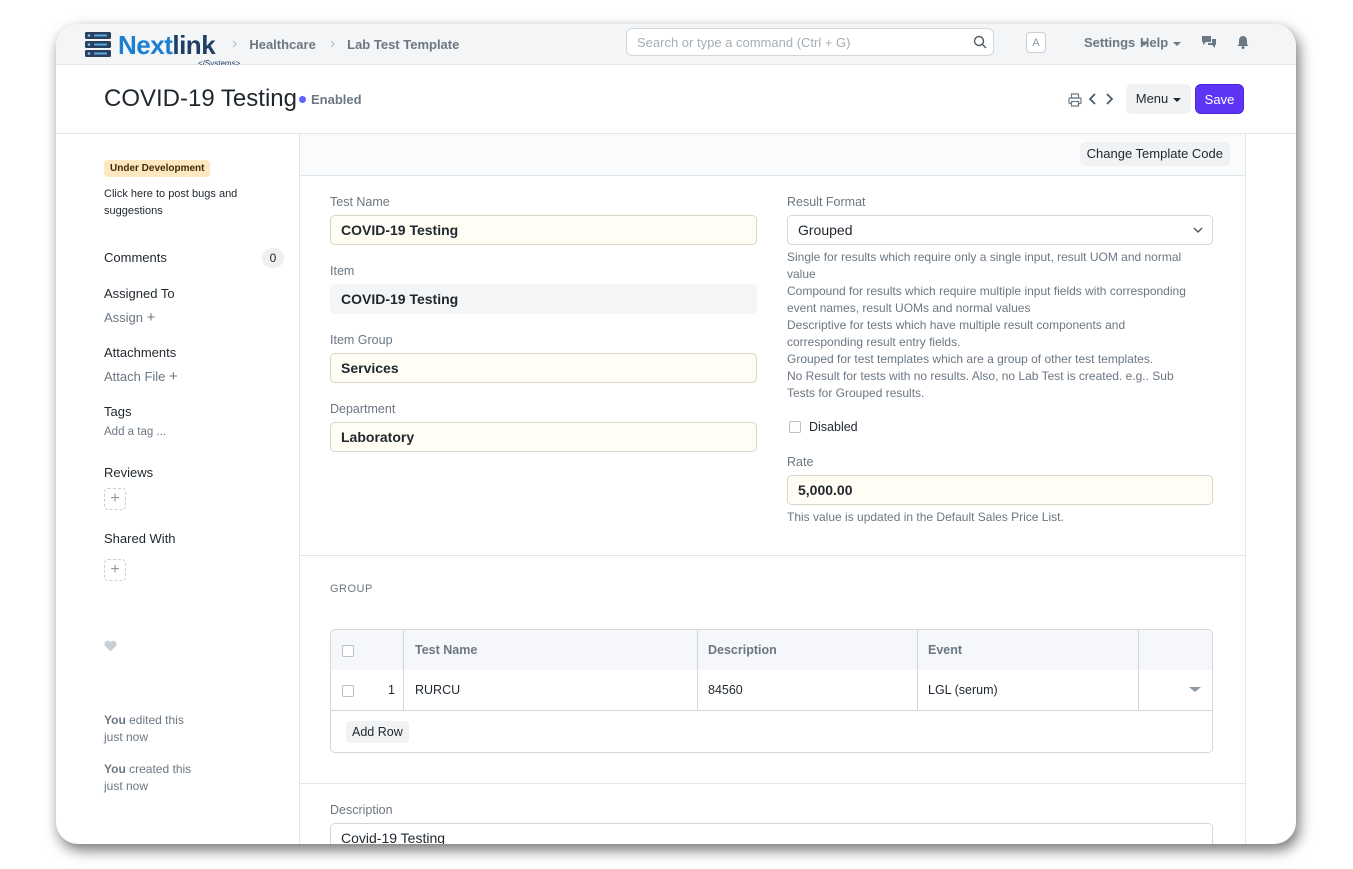 This screenshot has width=1353, height=869. I want to click on chevron-down-icon, so click(1198, 230).